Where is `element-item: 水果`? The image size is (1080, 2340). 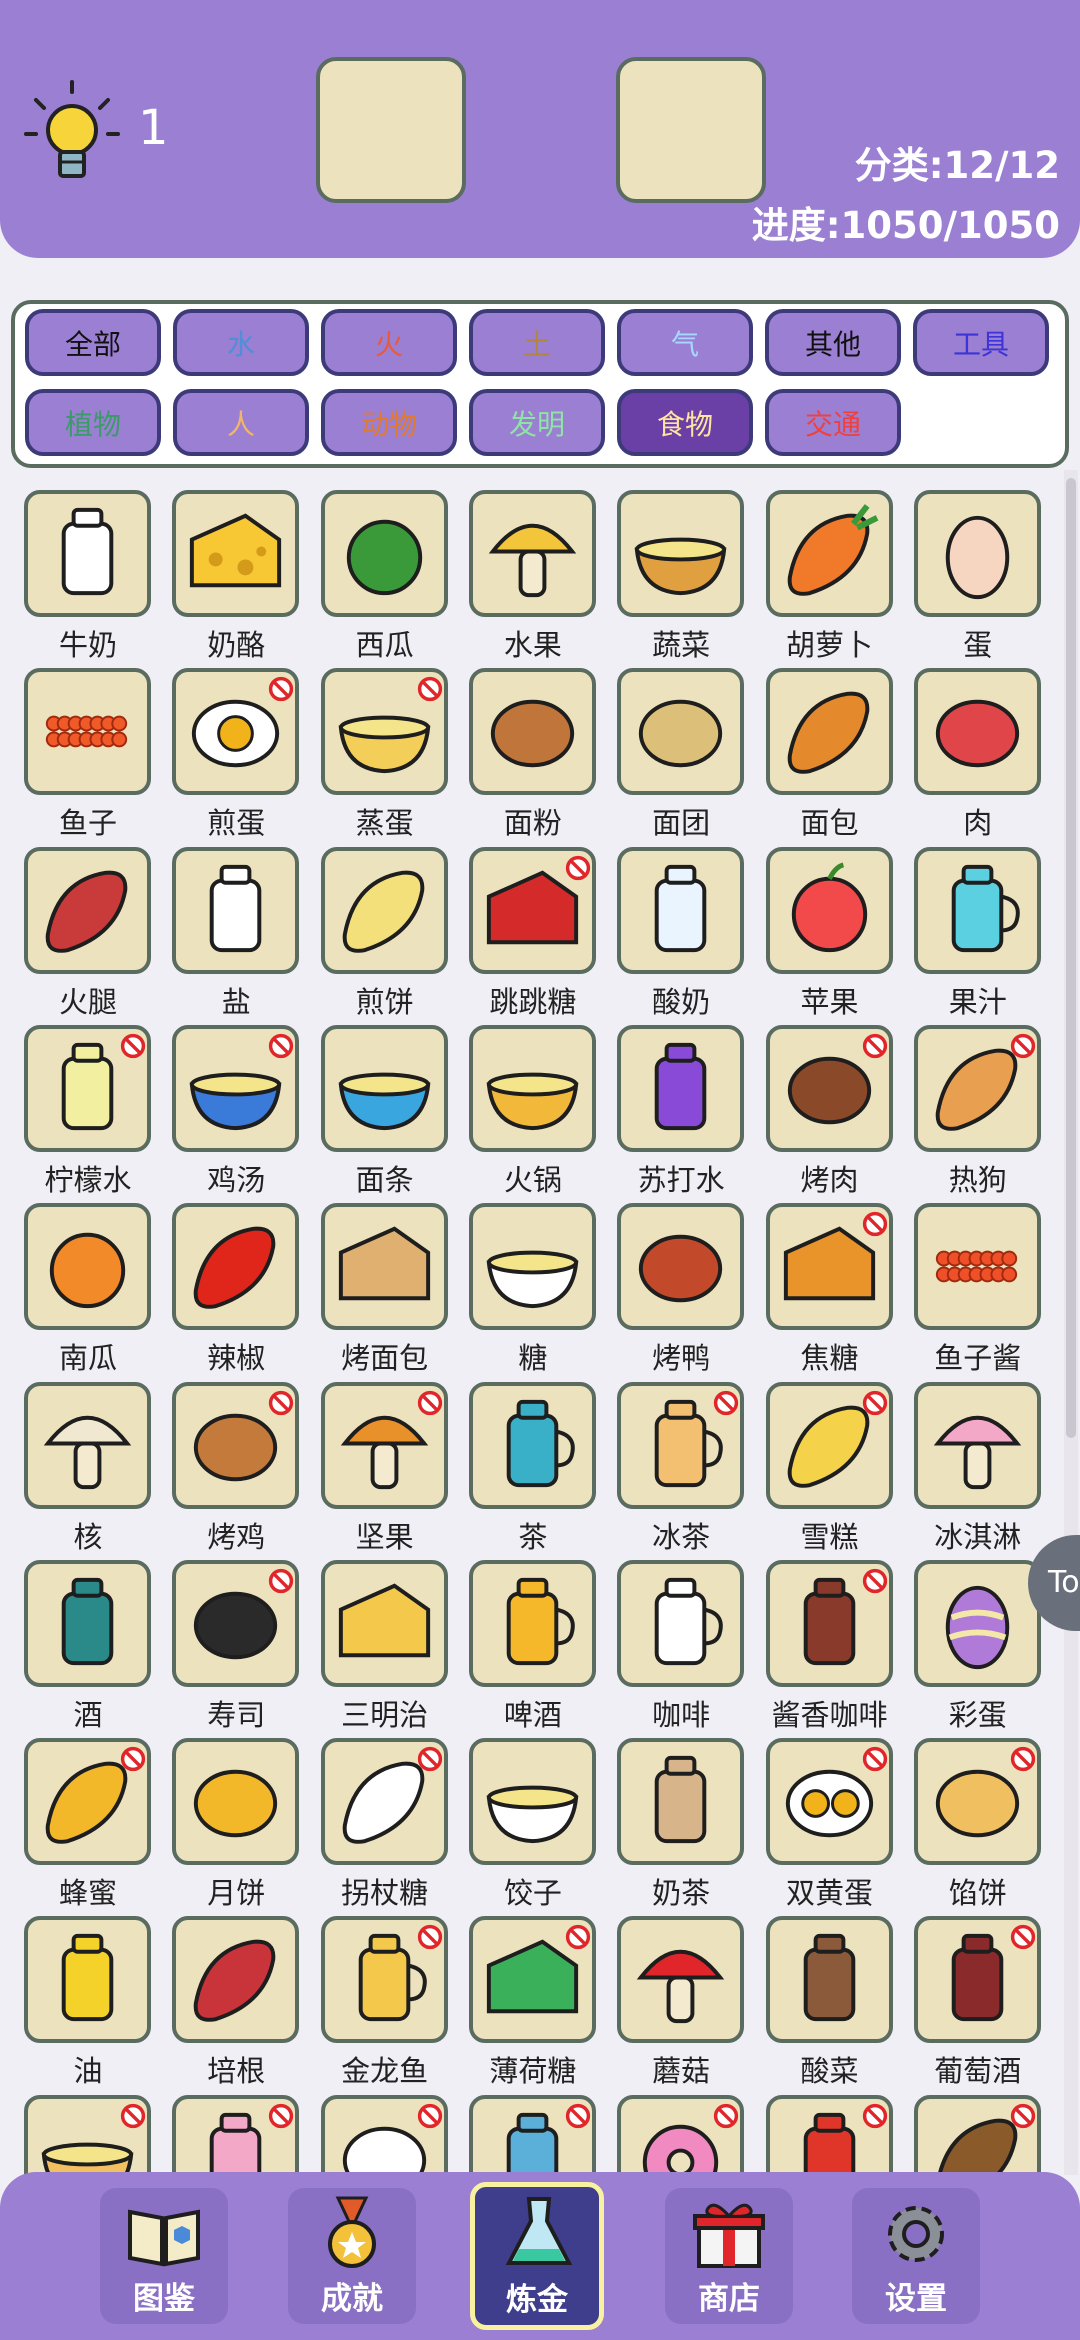 element-item: 水果 is located at coordinates (533, 576).